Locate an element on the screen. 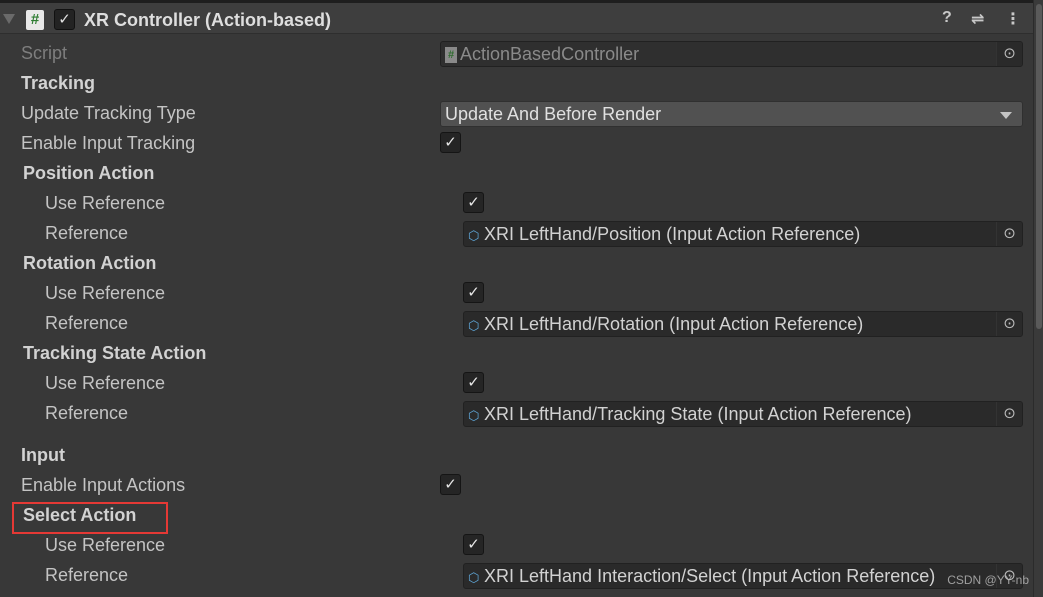 This screenshot has height=597, width=1043. chevron-down-icon is located at coordinates (1006, 115).